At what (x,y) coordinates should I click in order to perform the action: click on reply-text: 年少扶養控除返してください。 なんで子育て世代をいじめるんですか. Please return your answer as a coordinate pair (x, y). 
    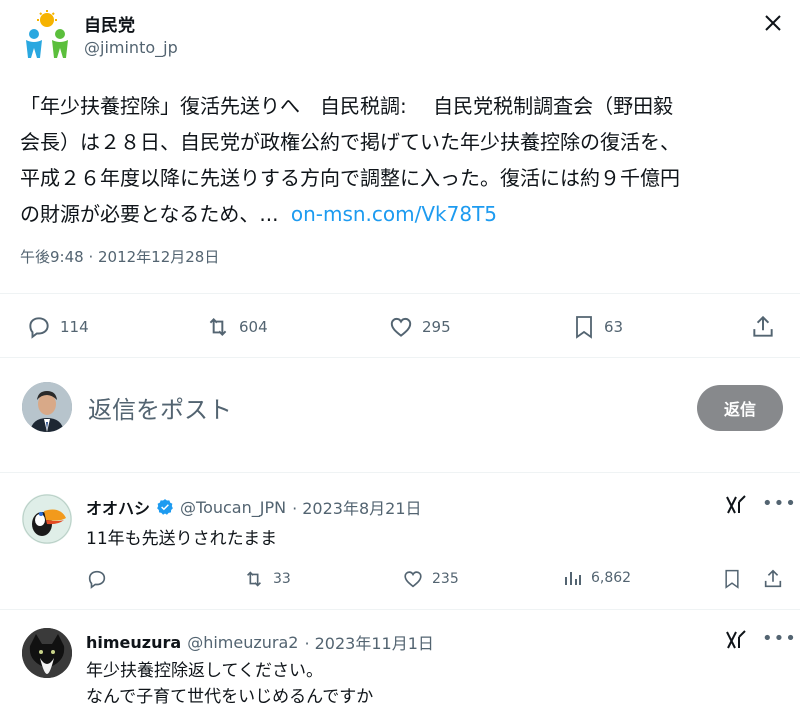
    Looking at the image, I should click on (229, 684).